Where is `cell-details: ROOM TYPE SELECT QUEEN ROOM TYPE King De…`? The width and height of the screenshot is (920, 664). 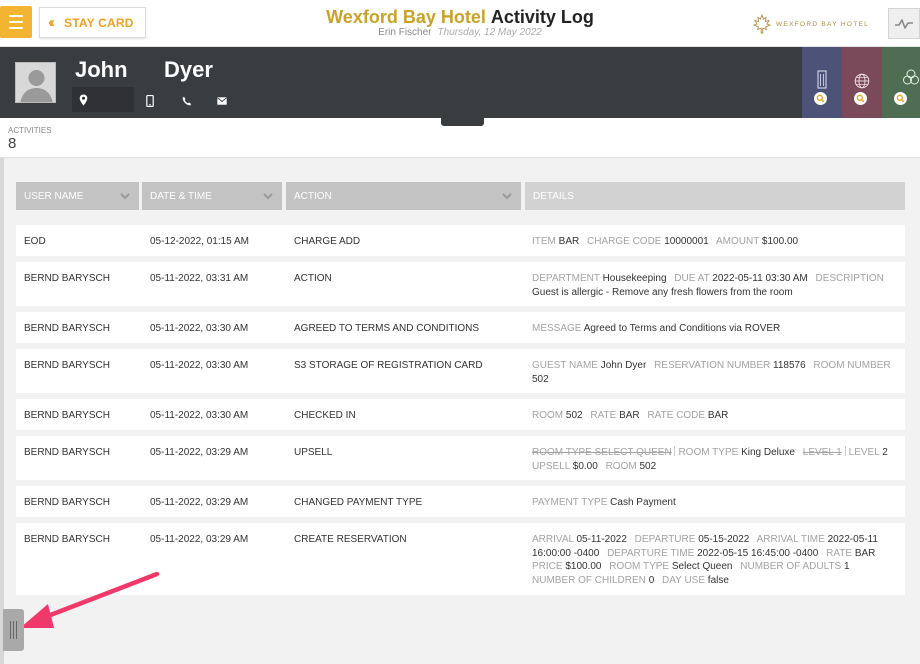
cell-details: ROOM TYPE SELECT QUEEN ROOM TYPE King De… is located at coordinates (716, 459).